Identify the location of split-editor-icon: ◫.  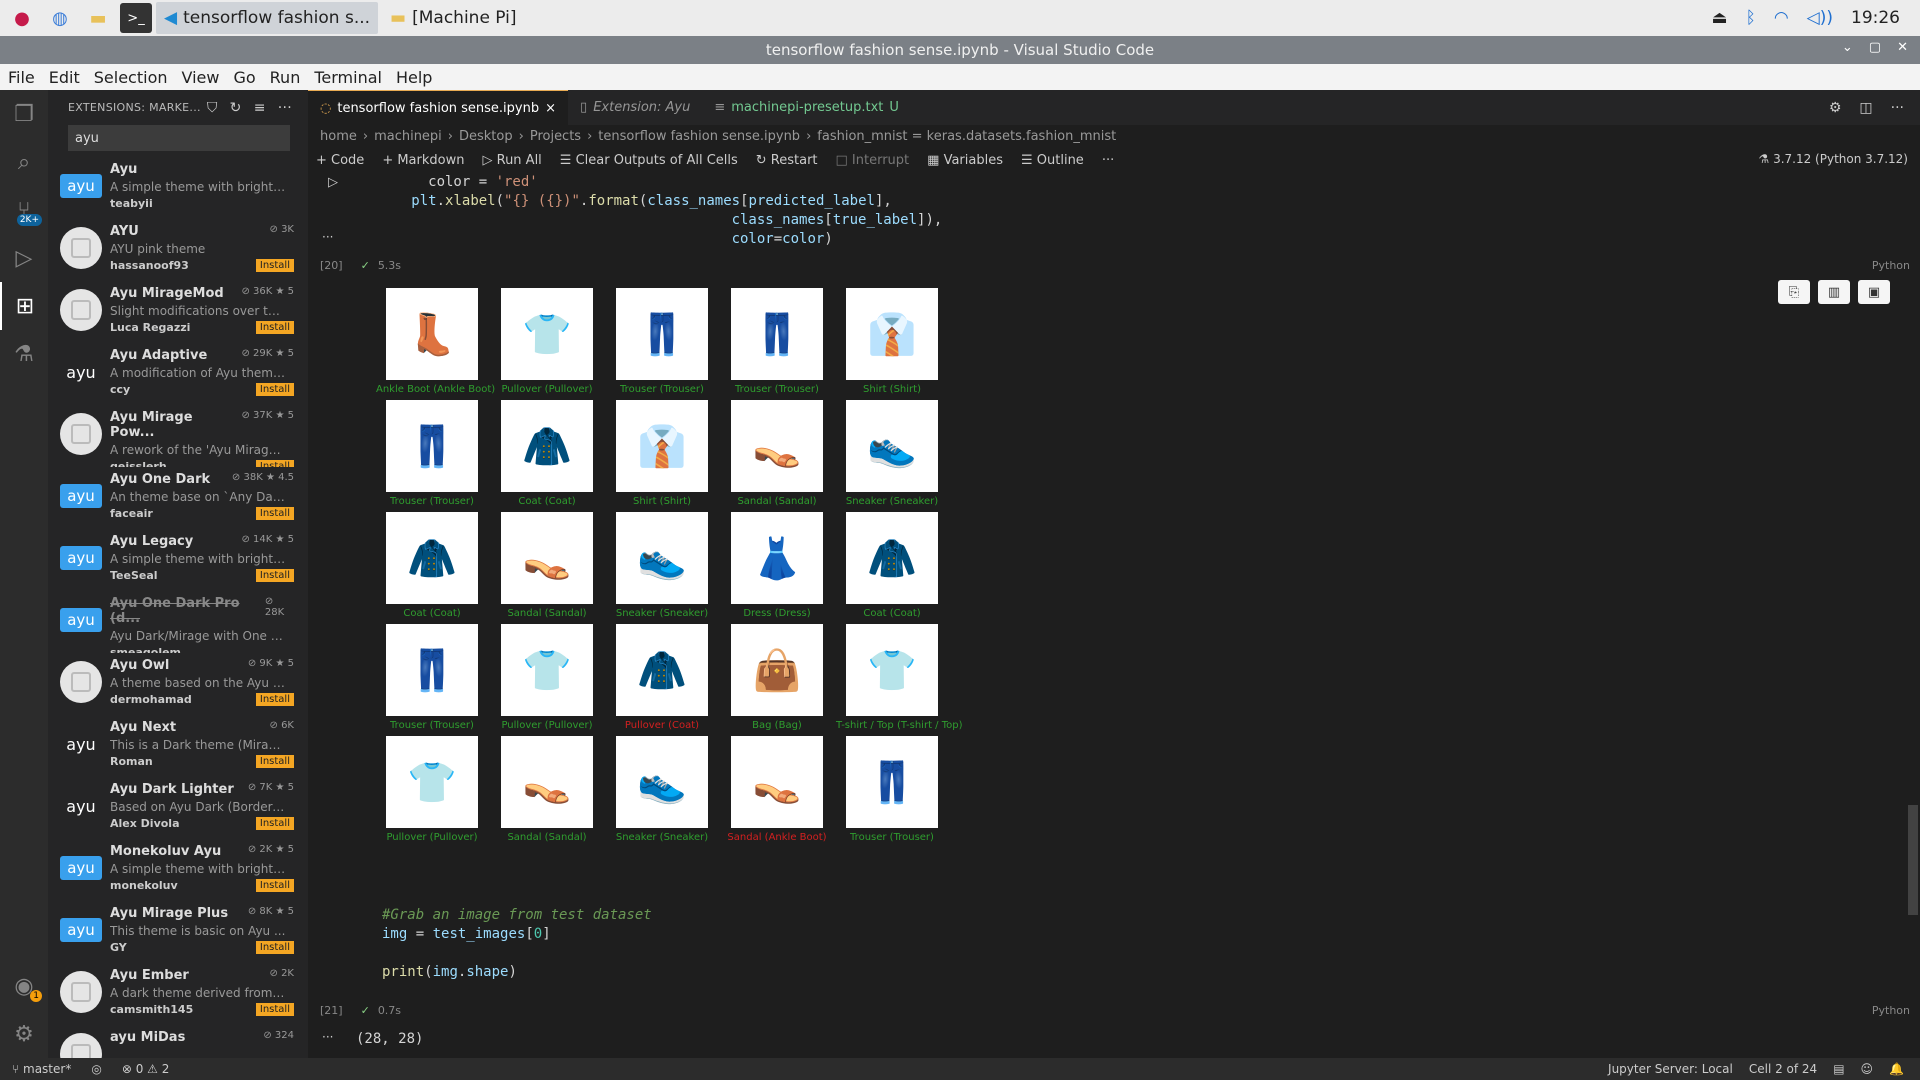
(1865, 108).